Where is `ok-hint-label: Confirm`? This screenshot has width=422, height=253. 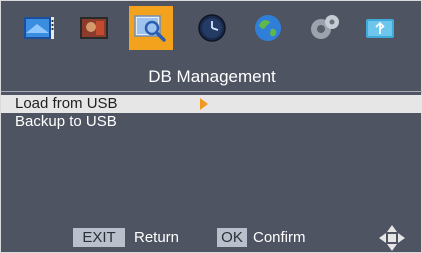
ok-hint-label: Confirm is located at coordinates (279, 237).